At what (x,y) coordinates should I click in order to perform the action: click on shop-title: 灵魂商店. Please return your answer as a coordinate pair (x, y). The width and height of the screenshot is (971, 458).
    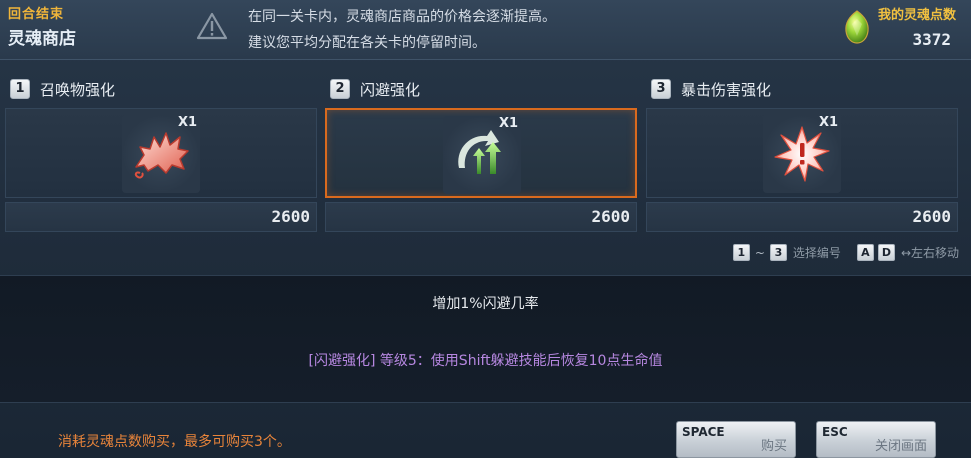
    Looking at the image, I should click on (42, 39).